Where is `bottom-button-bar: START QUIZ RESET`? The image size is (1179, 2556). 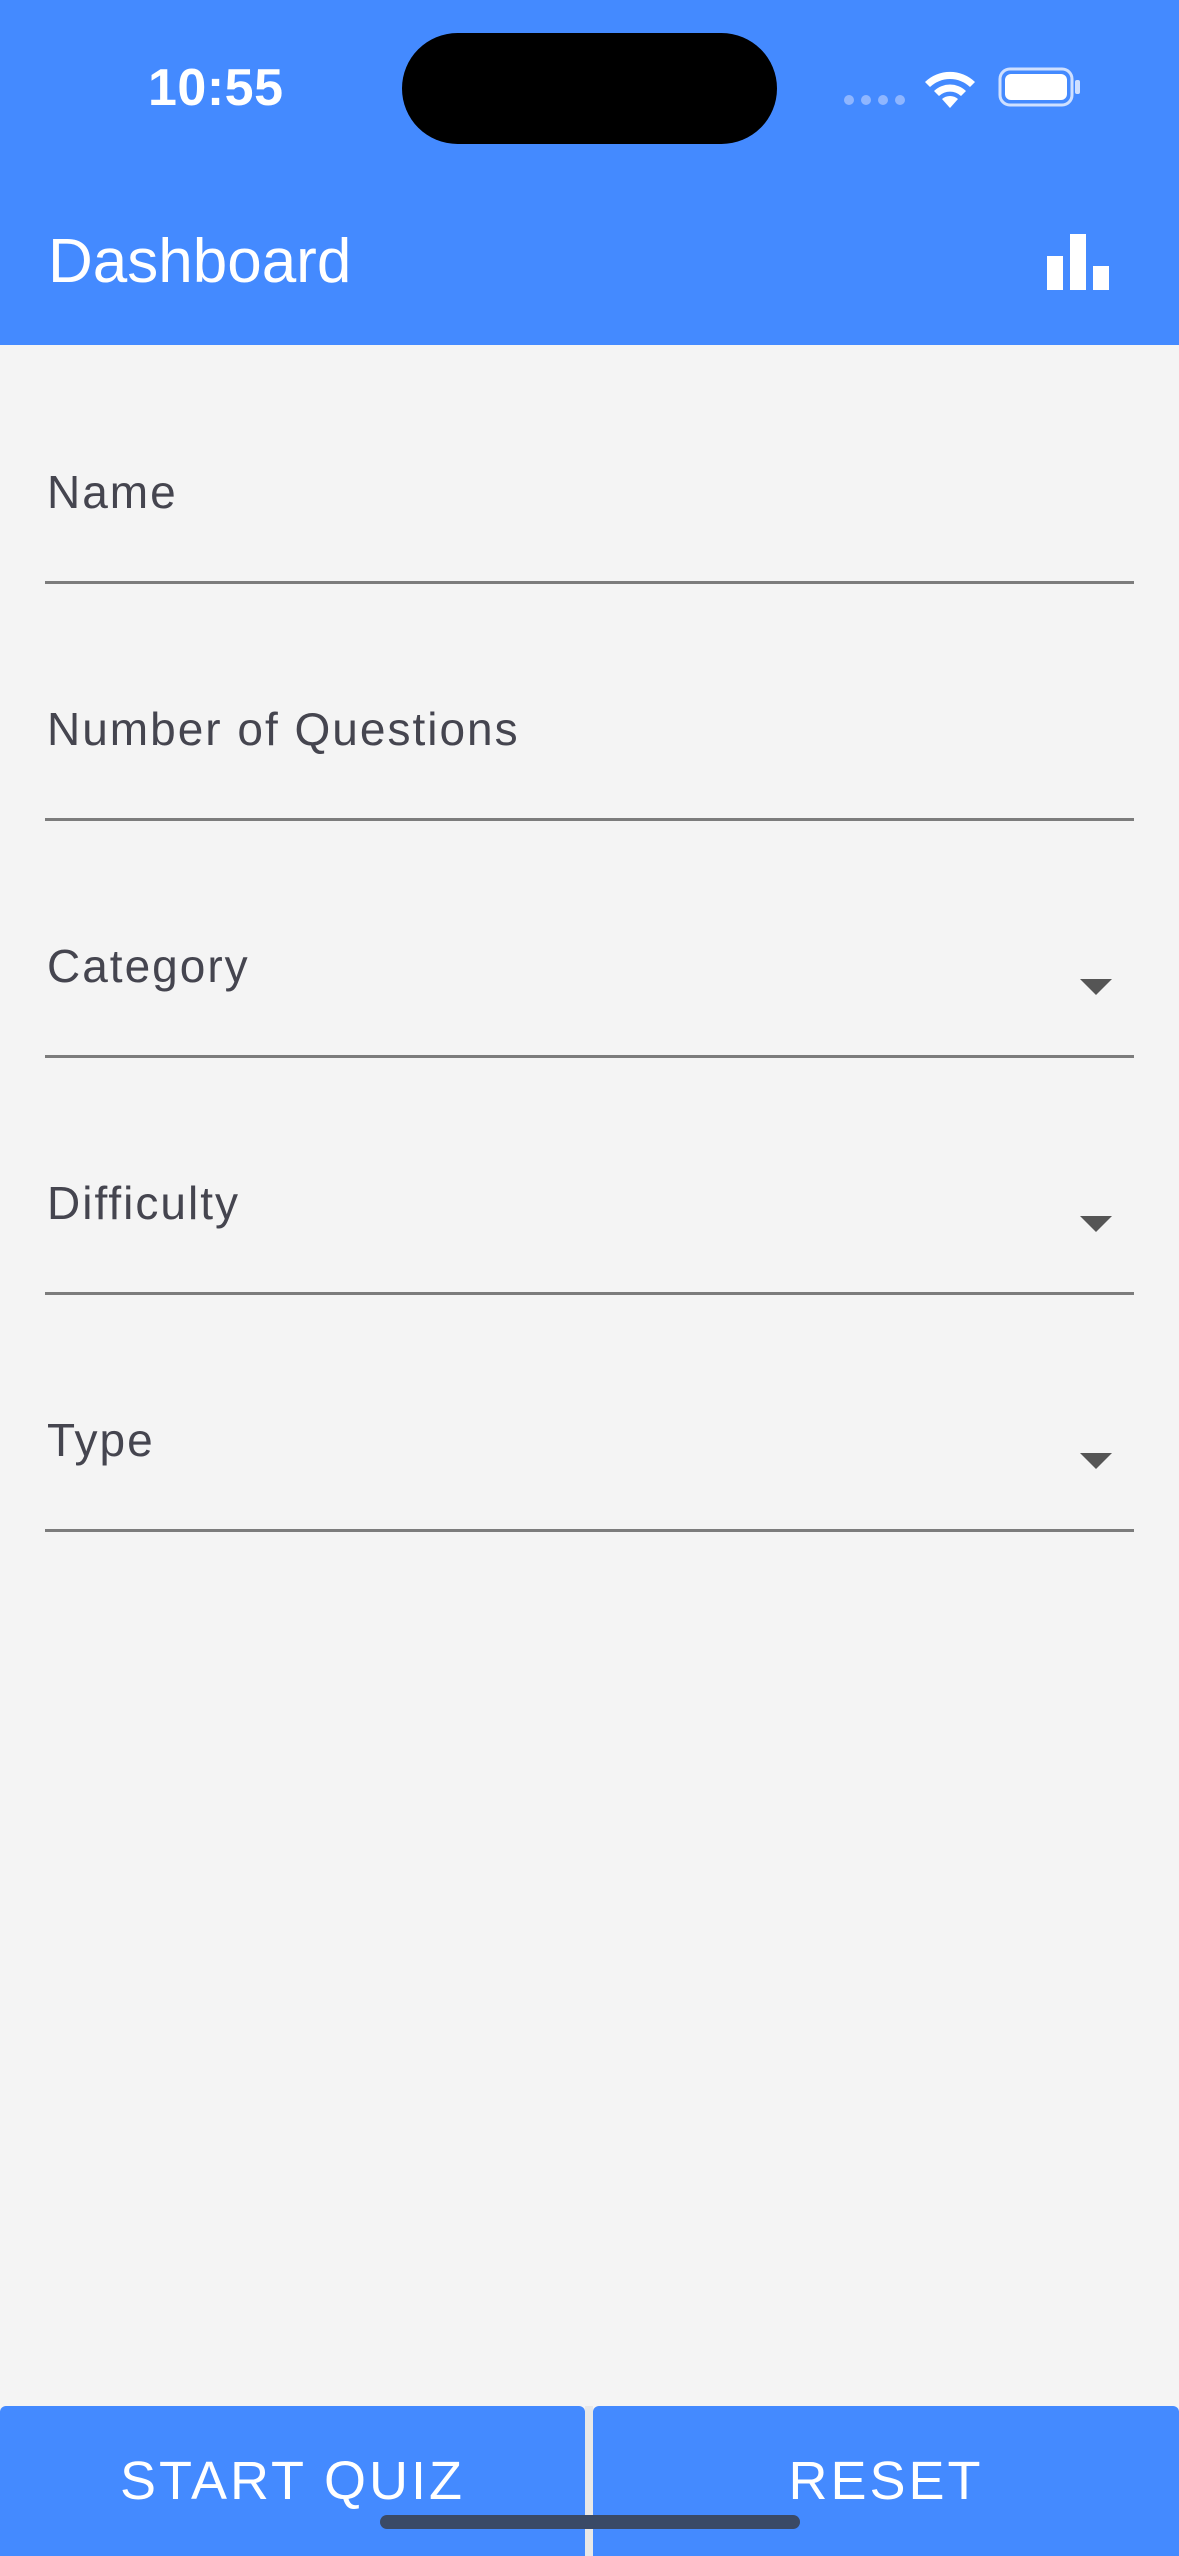
bottom-button-bar: START QUIZ RESET is located at coordinates (589, 2481).